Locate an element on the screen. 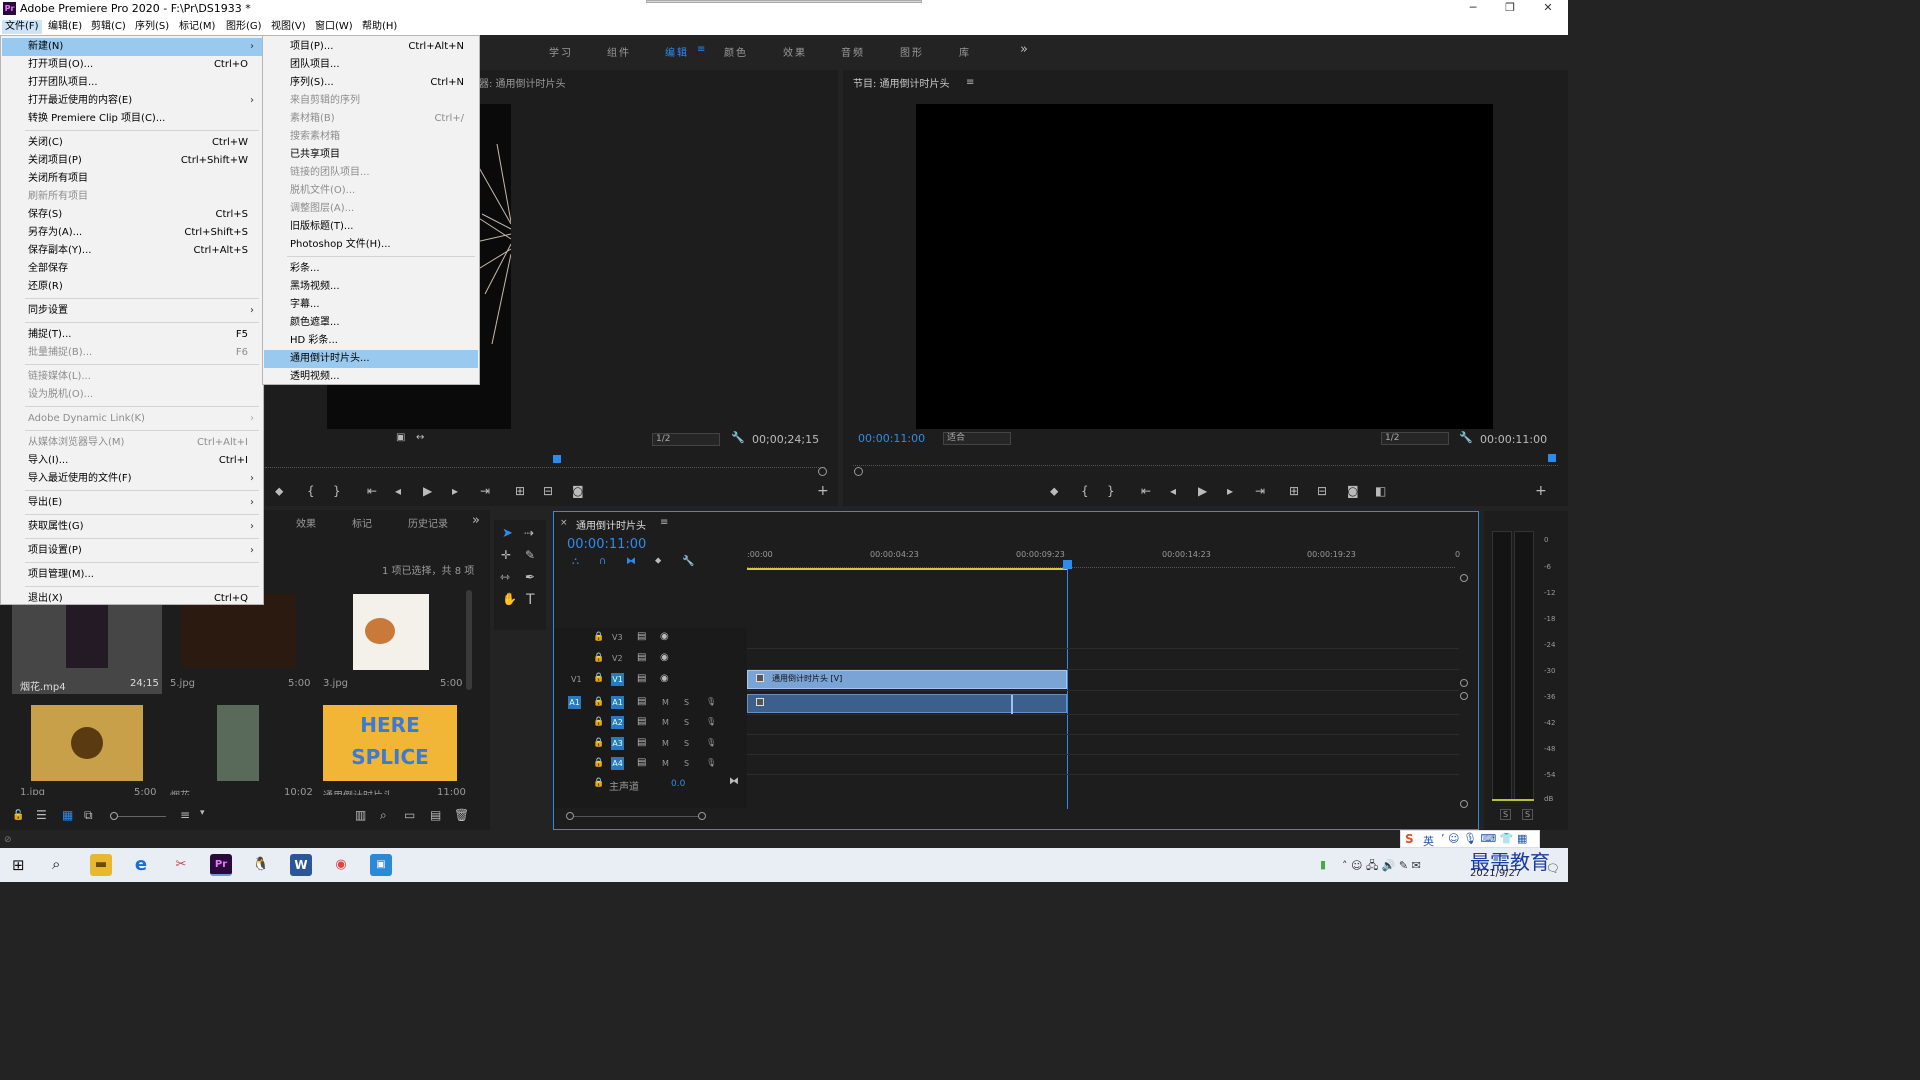  file-menu-item: 关闭(C) Ctrl+W is located at coordinates (132, 143).